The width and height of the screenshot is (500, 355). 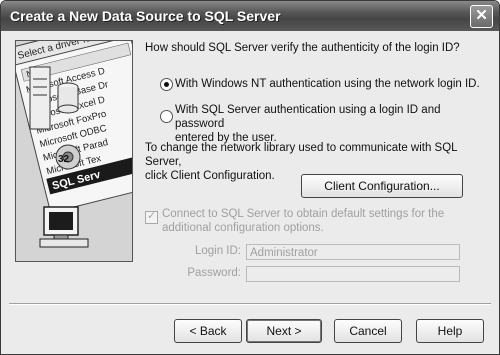 What do you see at coordinates (151, 216) in the screenshot?
I see `connect-settings-checkbox` at bounding box center [151, 216].